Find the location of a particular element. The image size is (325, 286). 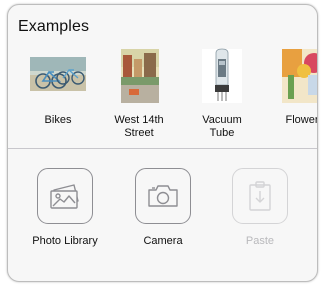

camera-button: Camera is located at coordinates (163, 207).